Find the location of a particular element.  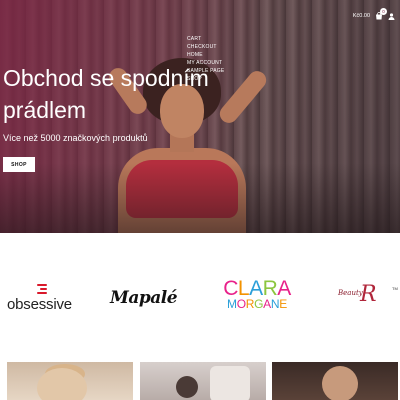

shop-button: SHOP is located at coordinates (19, 164).